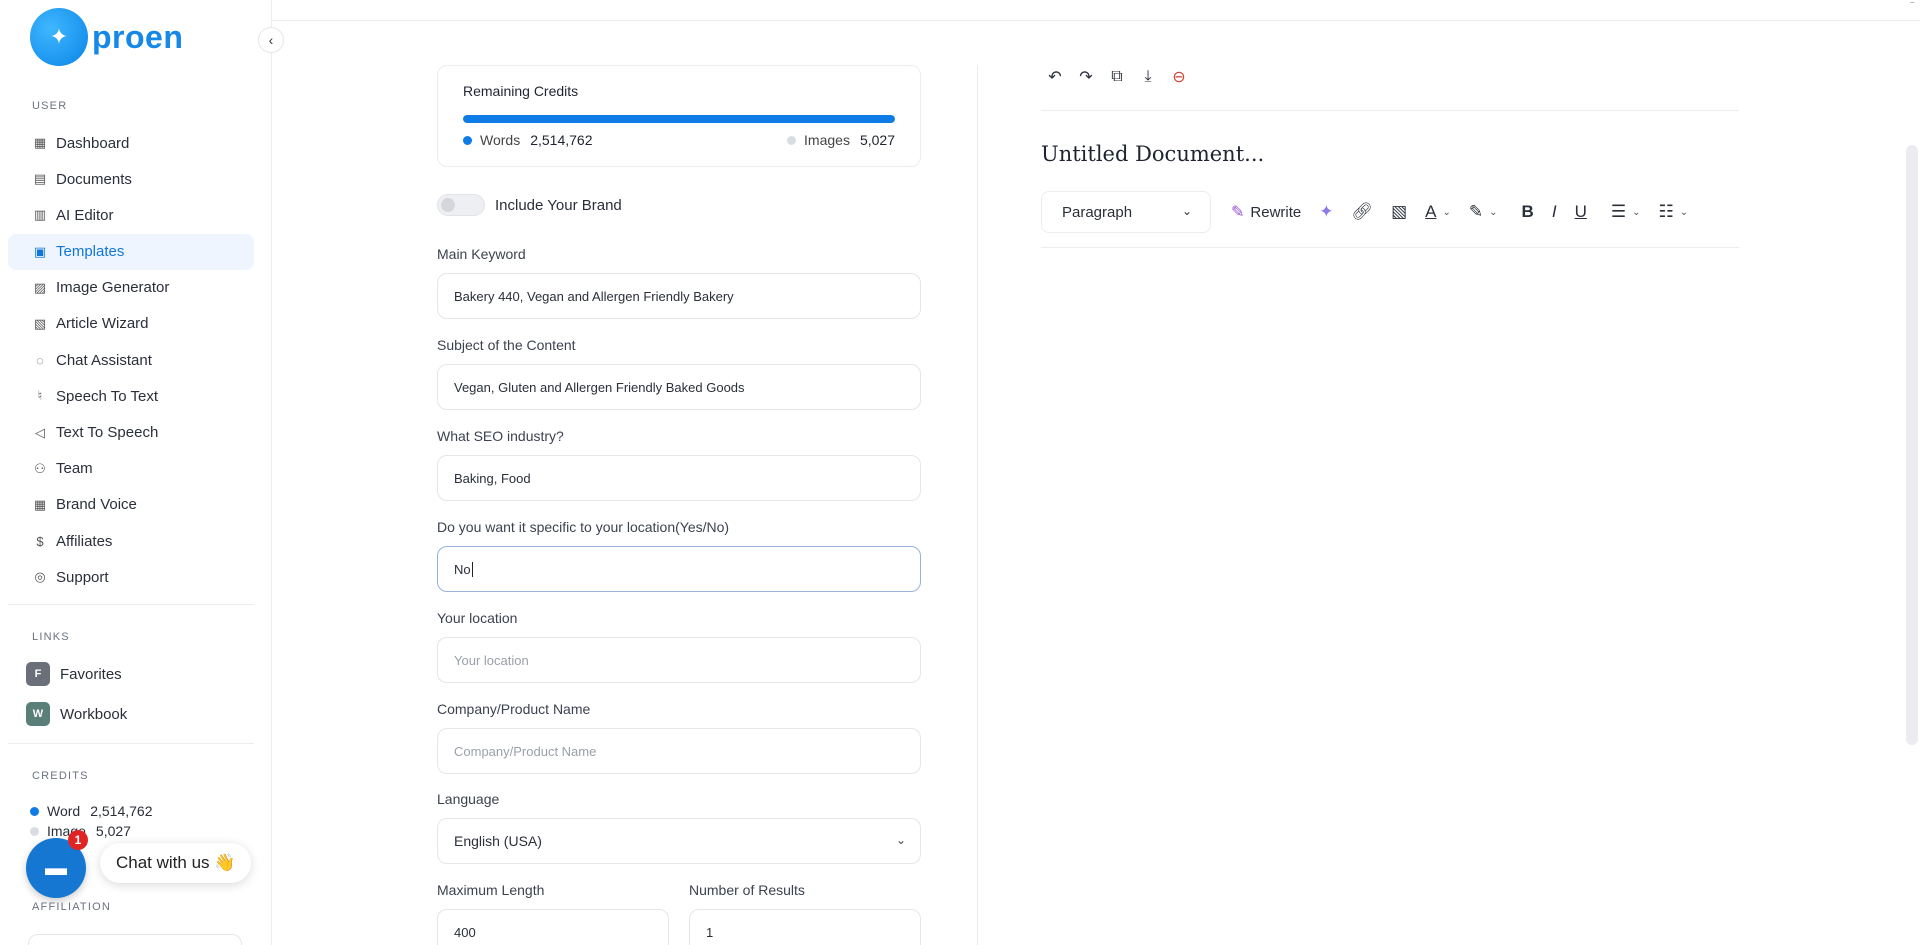 The height and width of the screenshot is (945, 1920). I want to click on sidebar-item-label: Team, so click(74, 469).